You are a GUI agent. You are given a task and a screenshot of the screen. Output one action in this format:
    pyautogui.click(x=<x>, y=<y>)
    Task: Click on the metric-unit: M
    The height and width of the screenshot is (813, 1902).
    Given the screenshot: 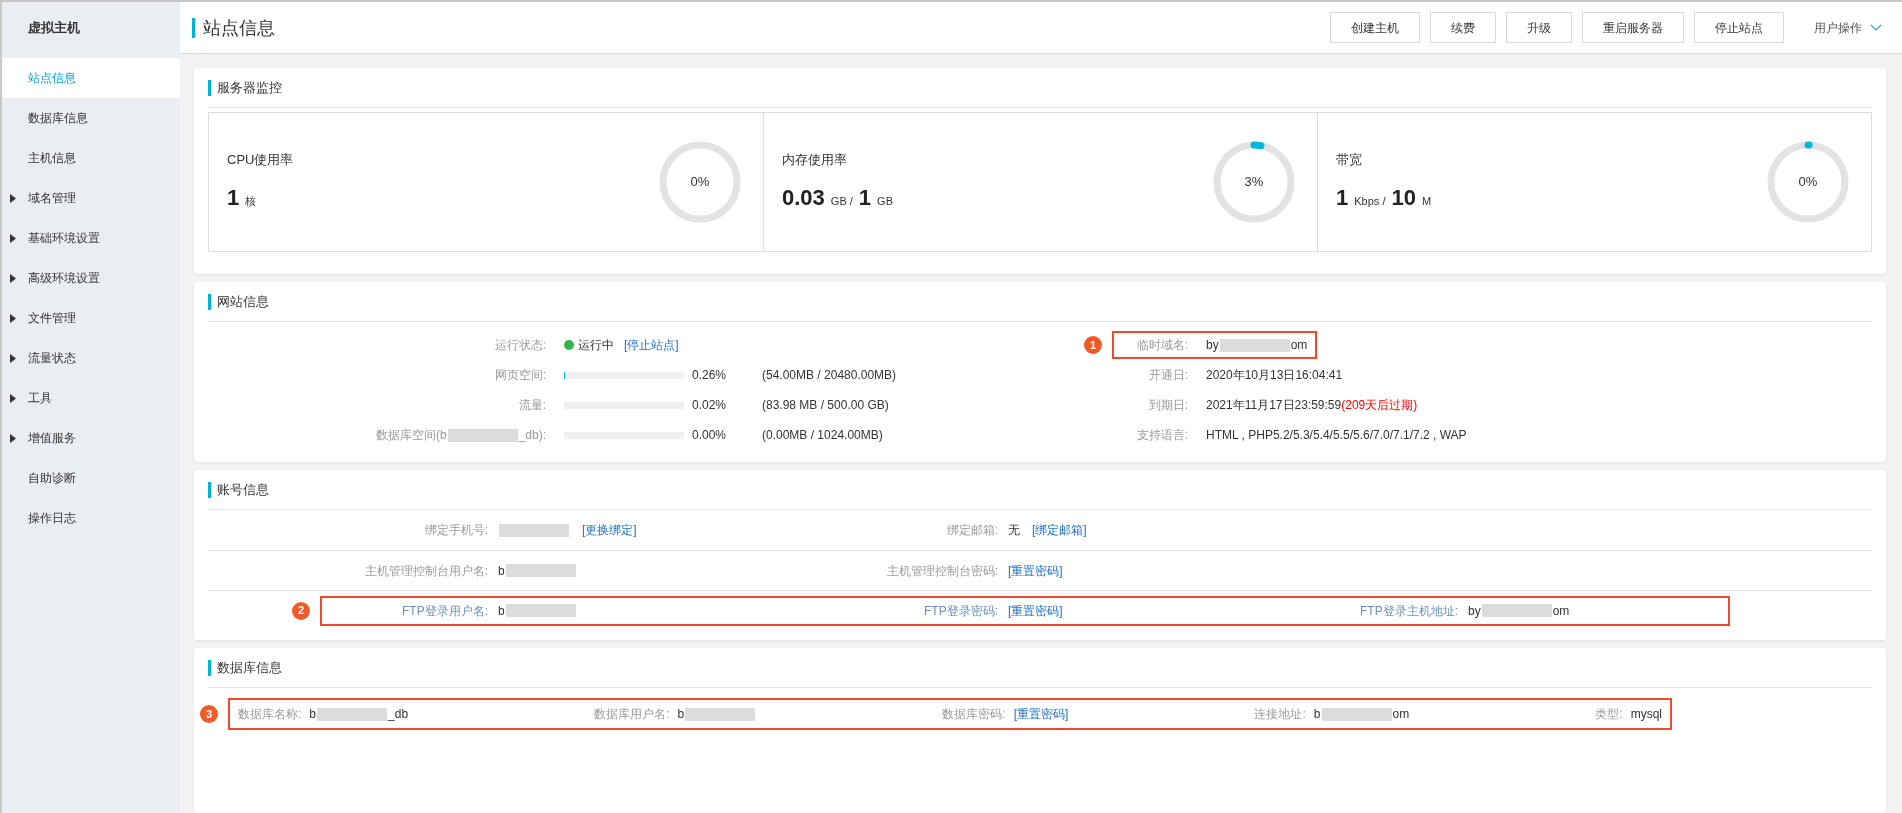 What is the action you would take?
    pyautogui.click(x=1426, y=202)
    